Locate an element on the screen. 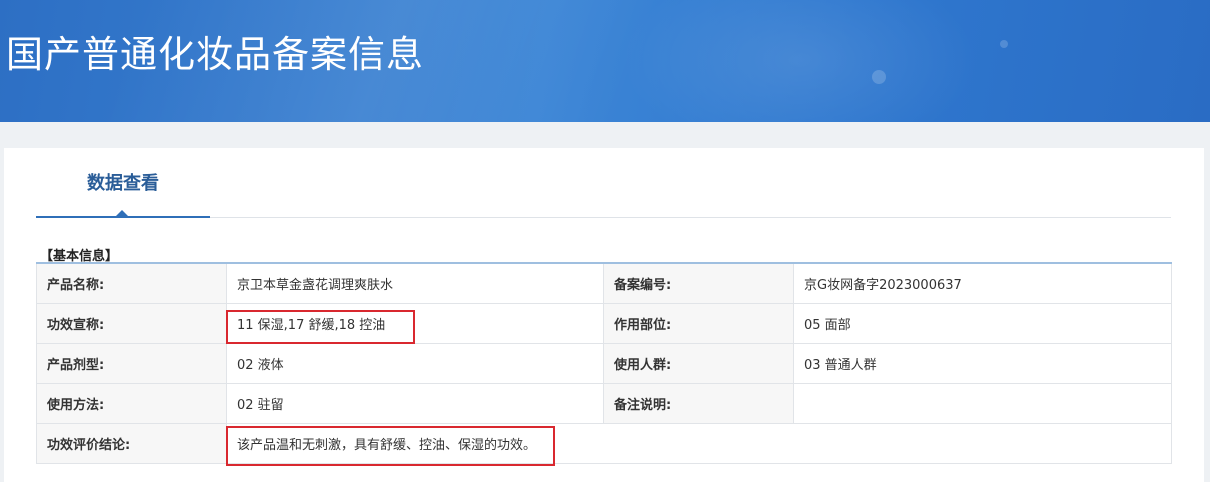 The image size is (1210, 482). efficacy-claim-value: 11 保湿,17 舒缓,18 控油 is located at coordinates (415, 323).